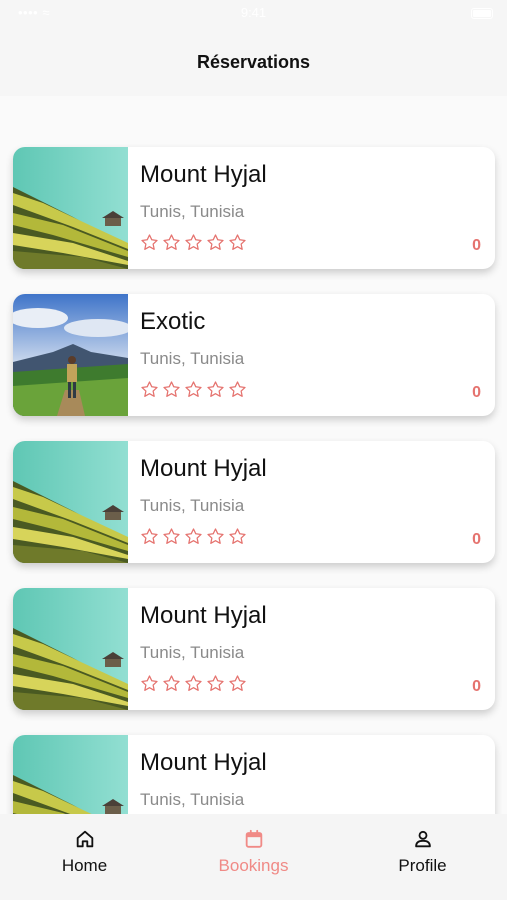 Image resolution: width=507 pixels, height=900 pixels. I want to click on card-title: Exotic, so click(173, 321).